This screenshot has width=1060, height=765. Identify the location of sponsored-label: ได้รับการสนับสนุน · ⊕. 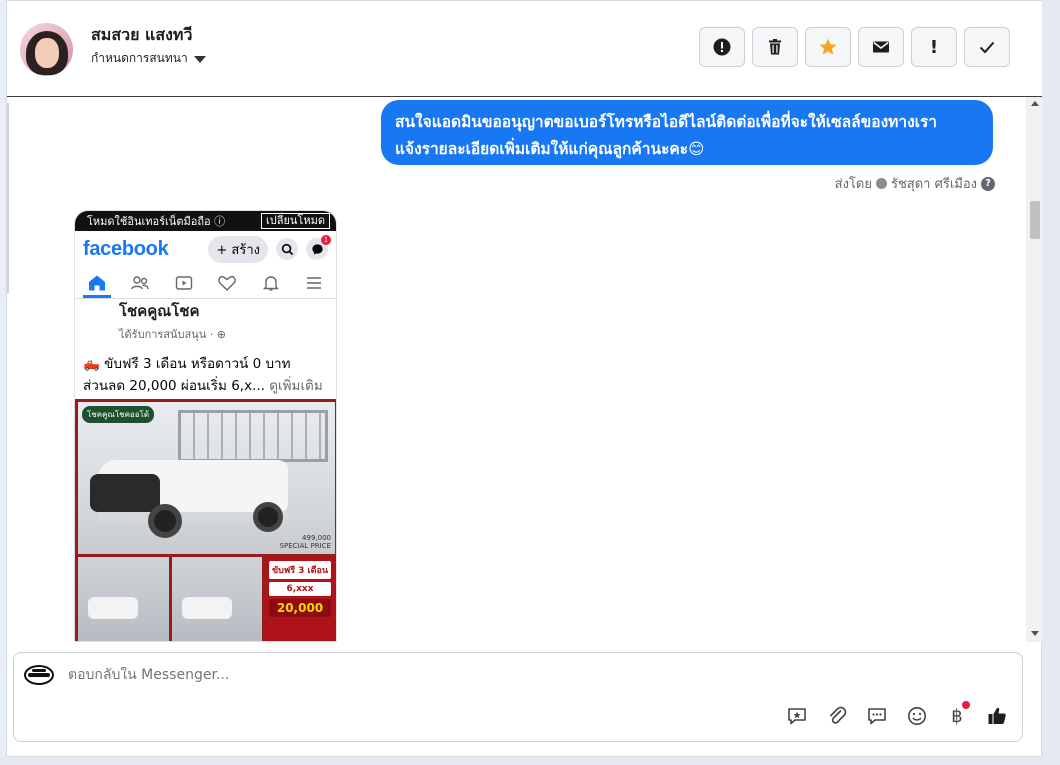
(172, 334).